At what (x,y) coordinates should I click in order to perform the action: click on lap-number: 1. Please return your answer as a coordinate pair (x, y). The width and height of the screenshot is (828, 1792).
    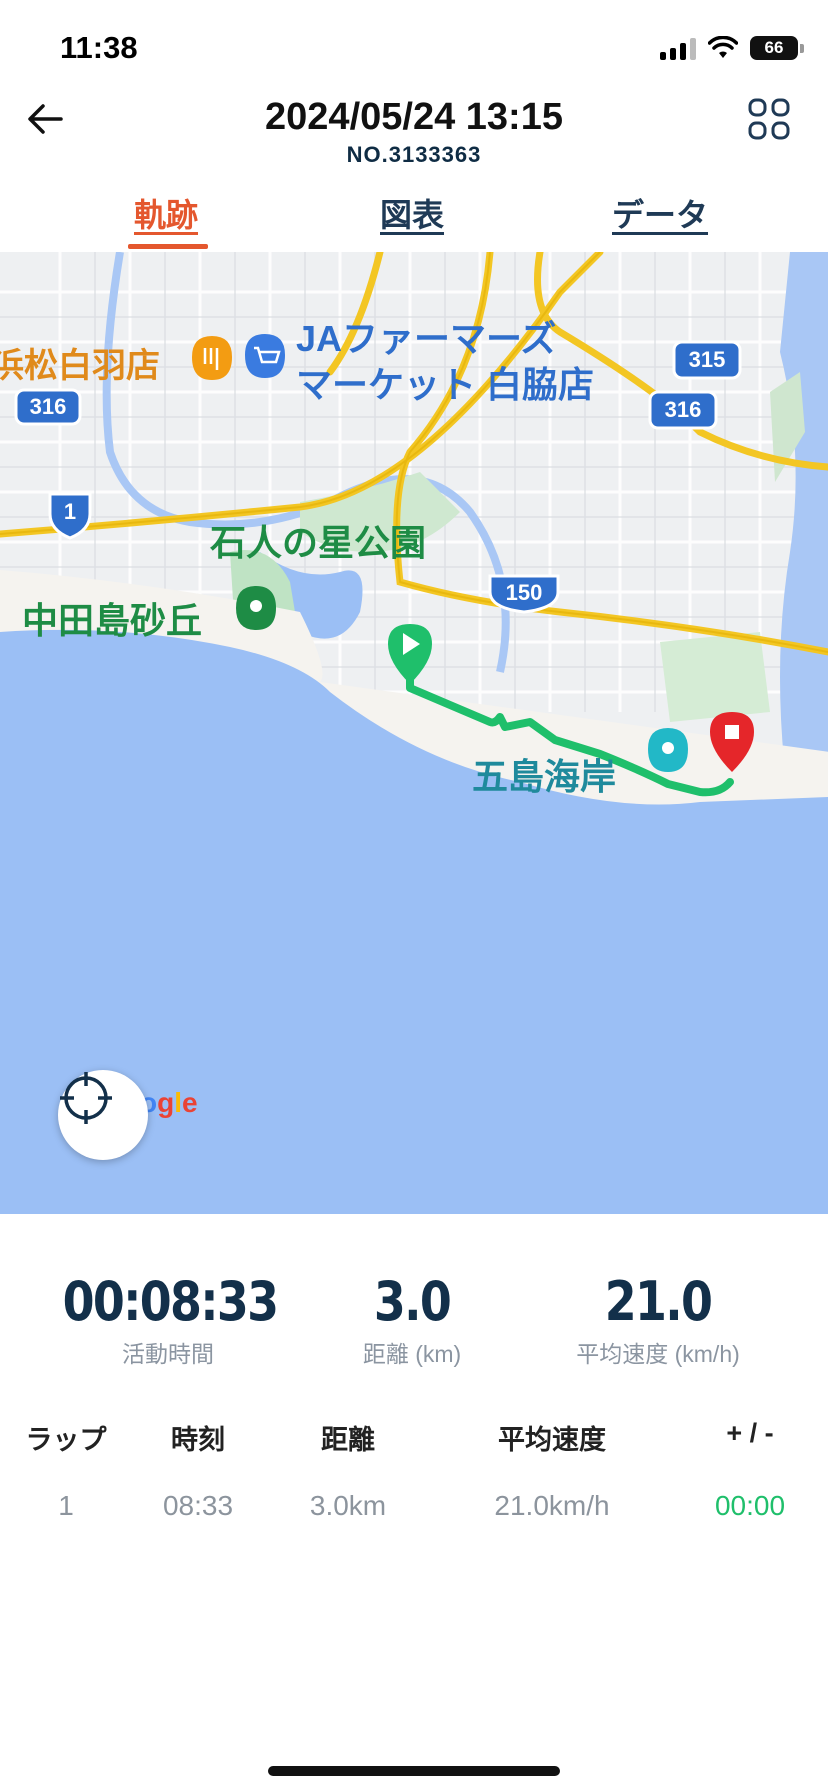
    Looking at the image, I should click on (66, 1505).